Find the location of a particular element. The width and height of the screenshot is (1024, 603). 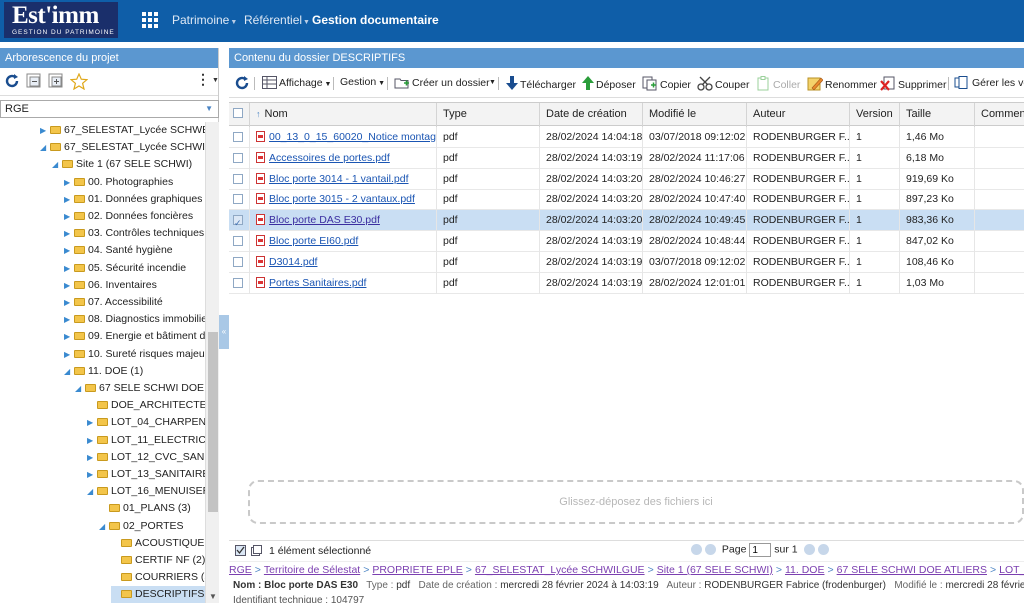

breadcrumb-link: 67_SELESTAT_Lycée SCHWILGUE is located at coordinates (560, 570).